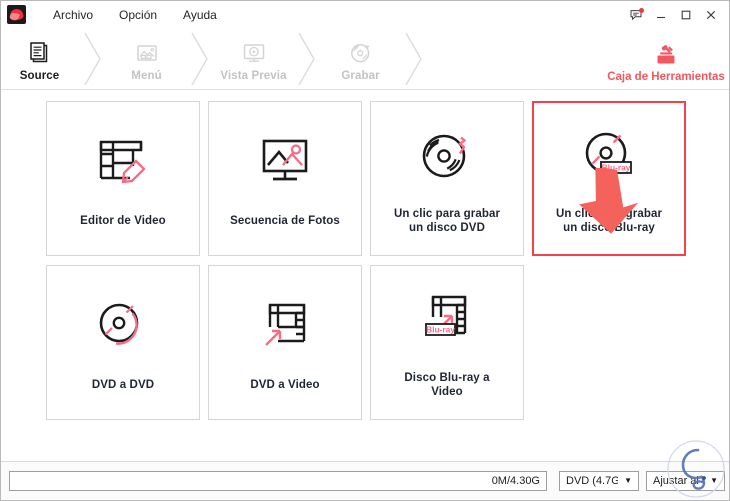  I want to click on card-dvd-a-video: DVD a Video, so click(285, 342).